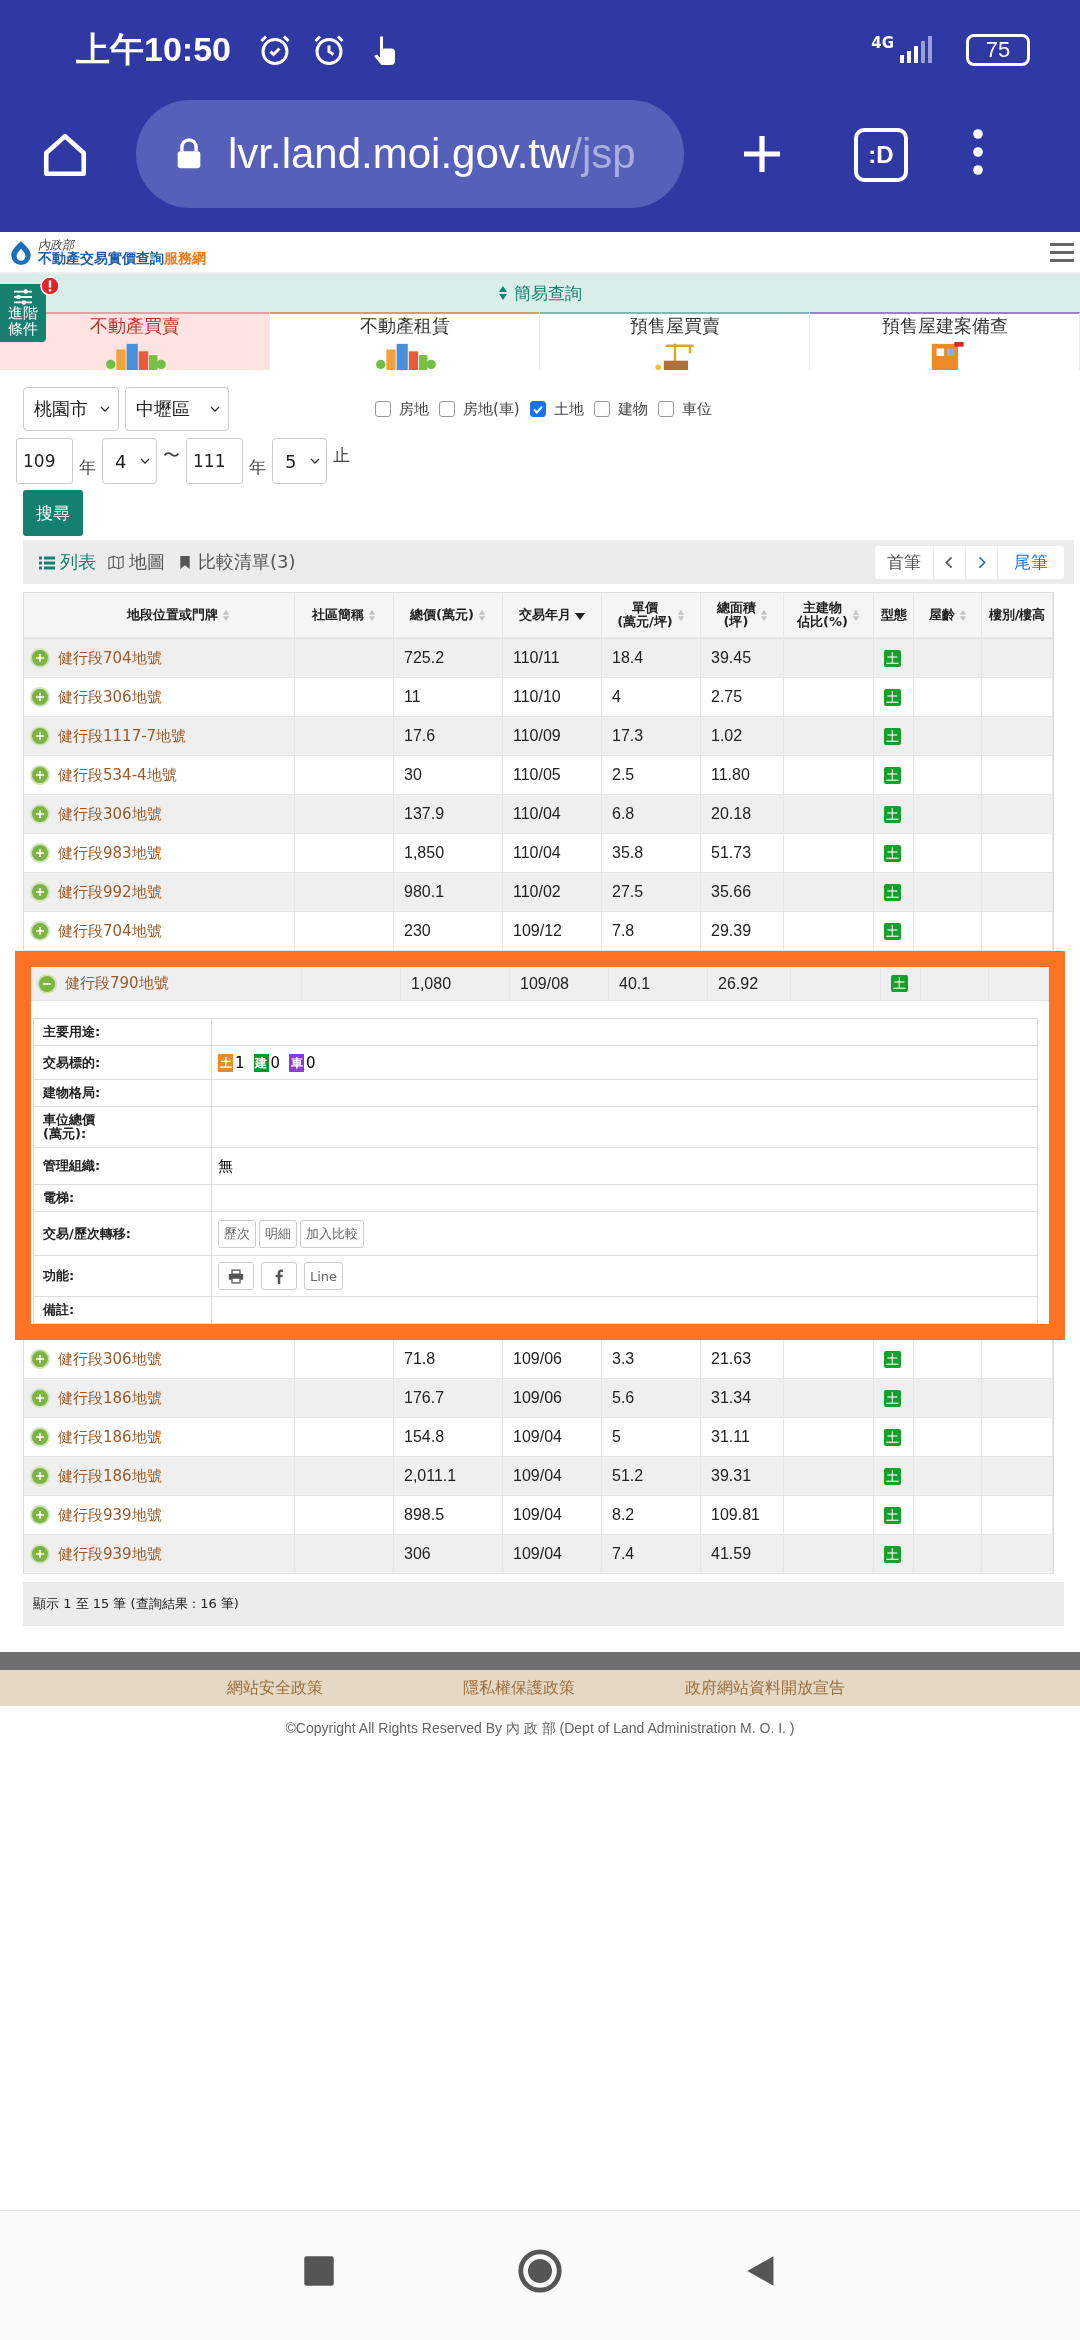 This screenshot has width=1080, height=2340. I want to click on table-cell: 40.1, so click(635, 983).